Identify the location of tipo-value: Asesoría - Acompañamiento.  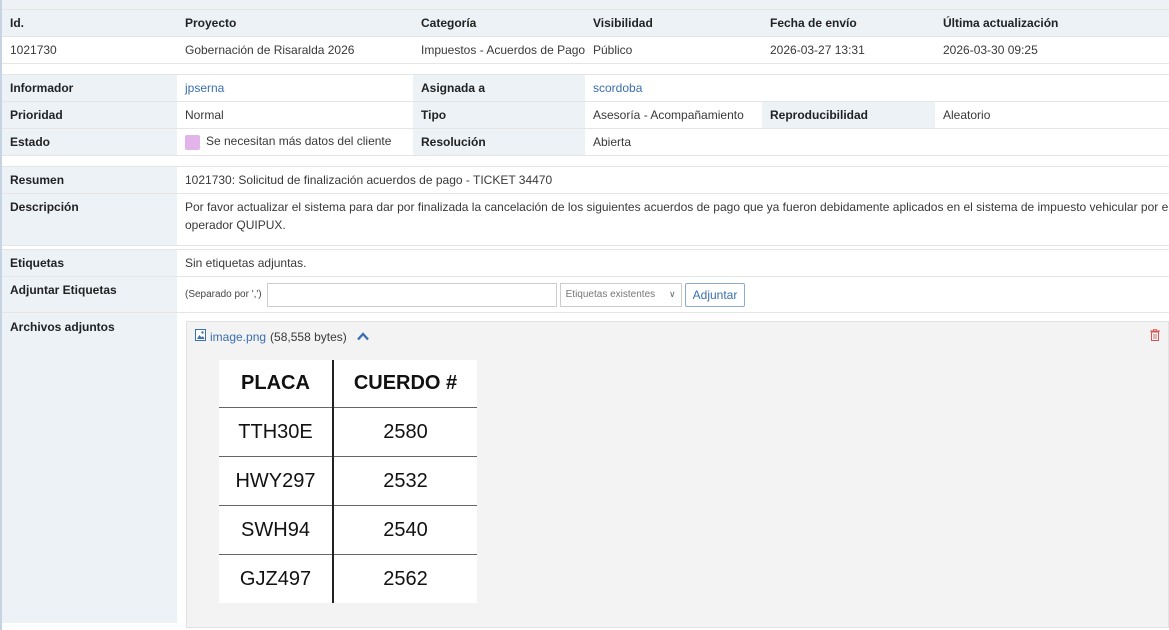
(673, 115).